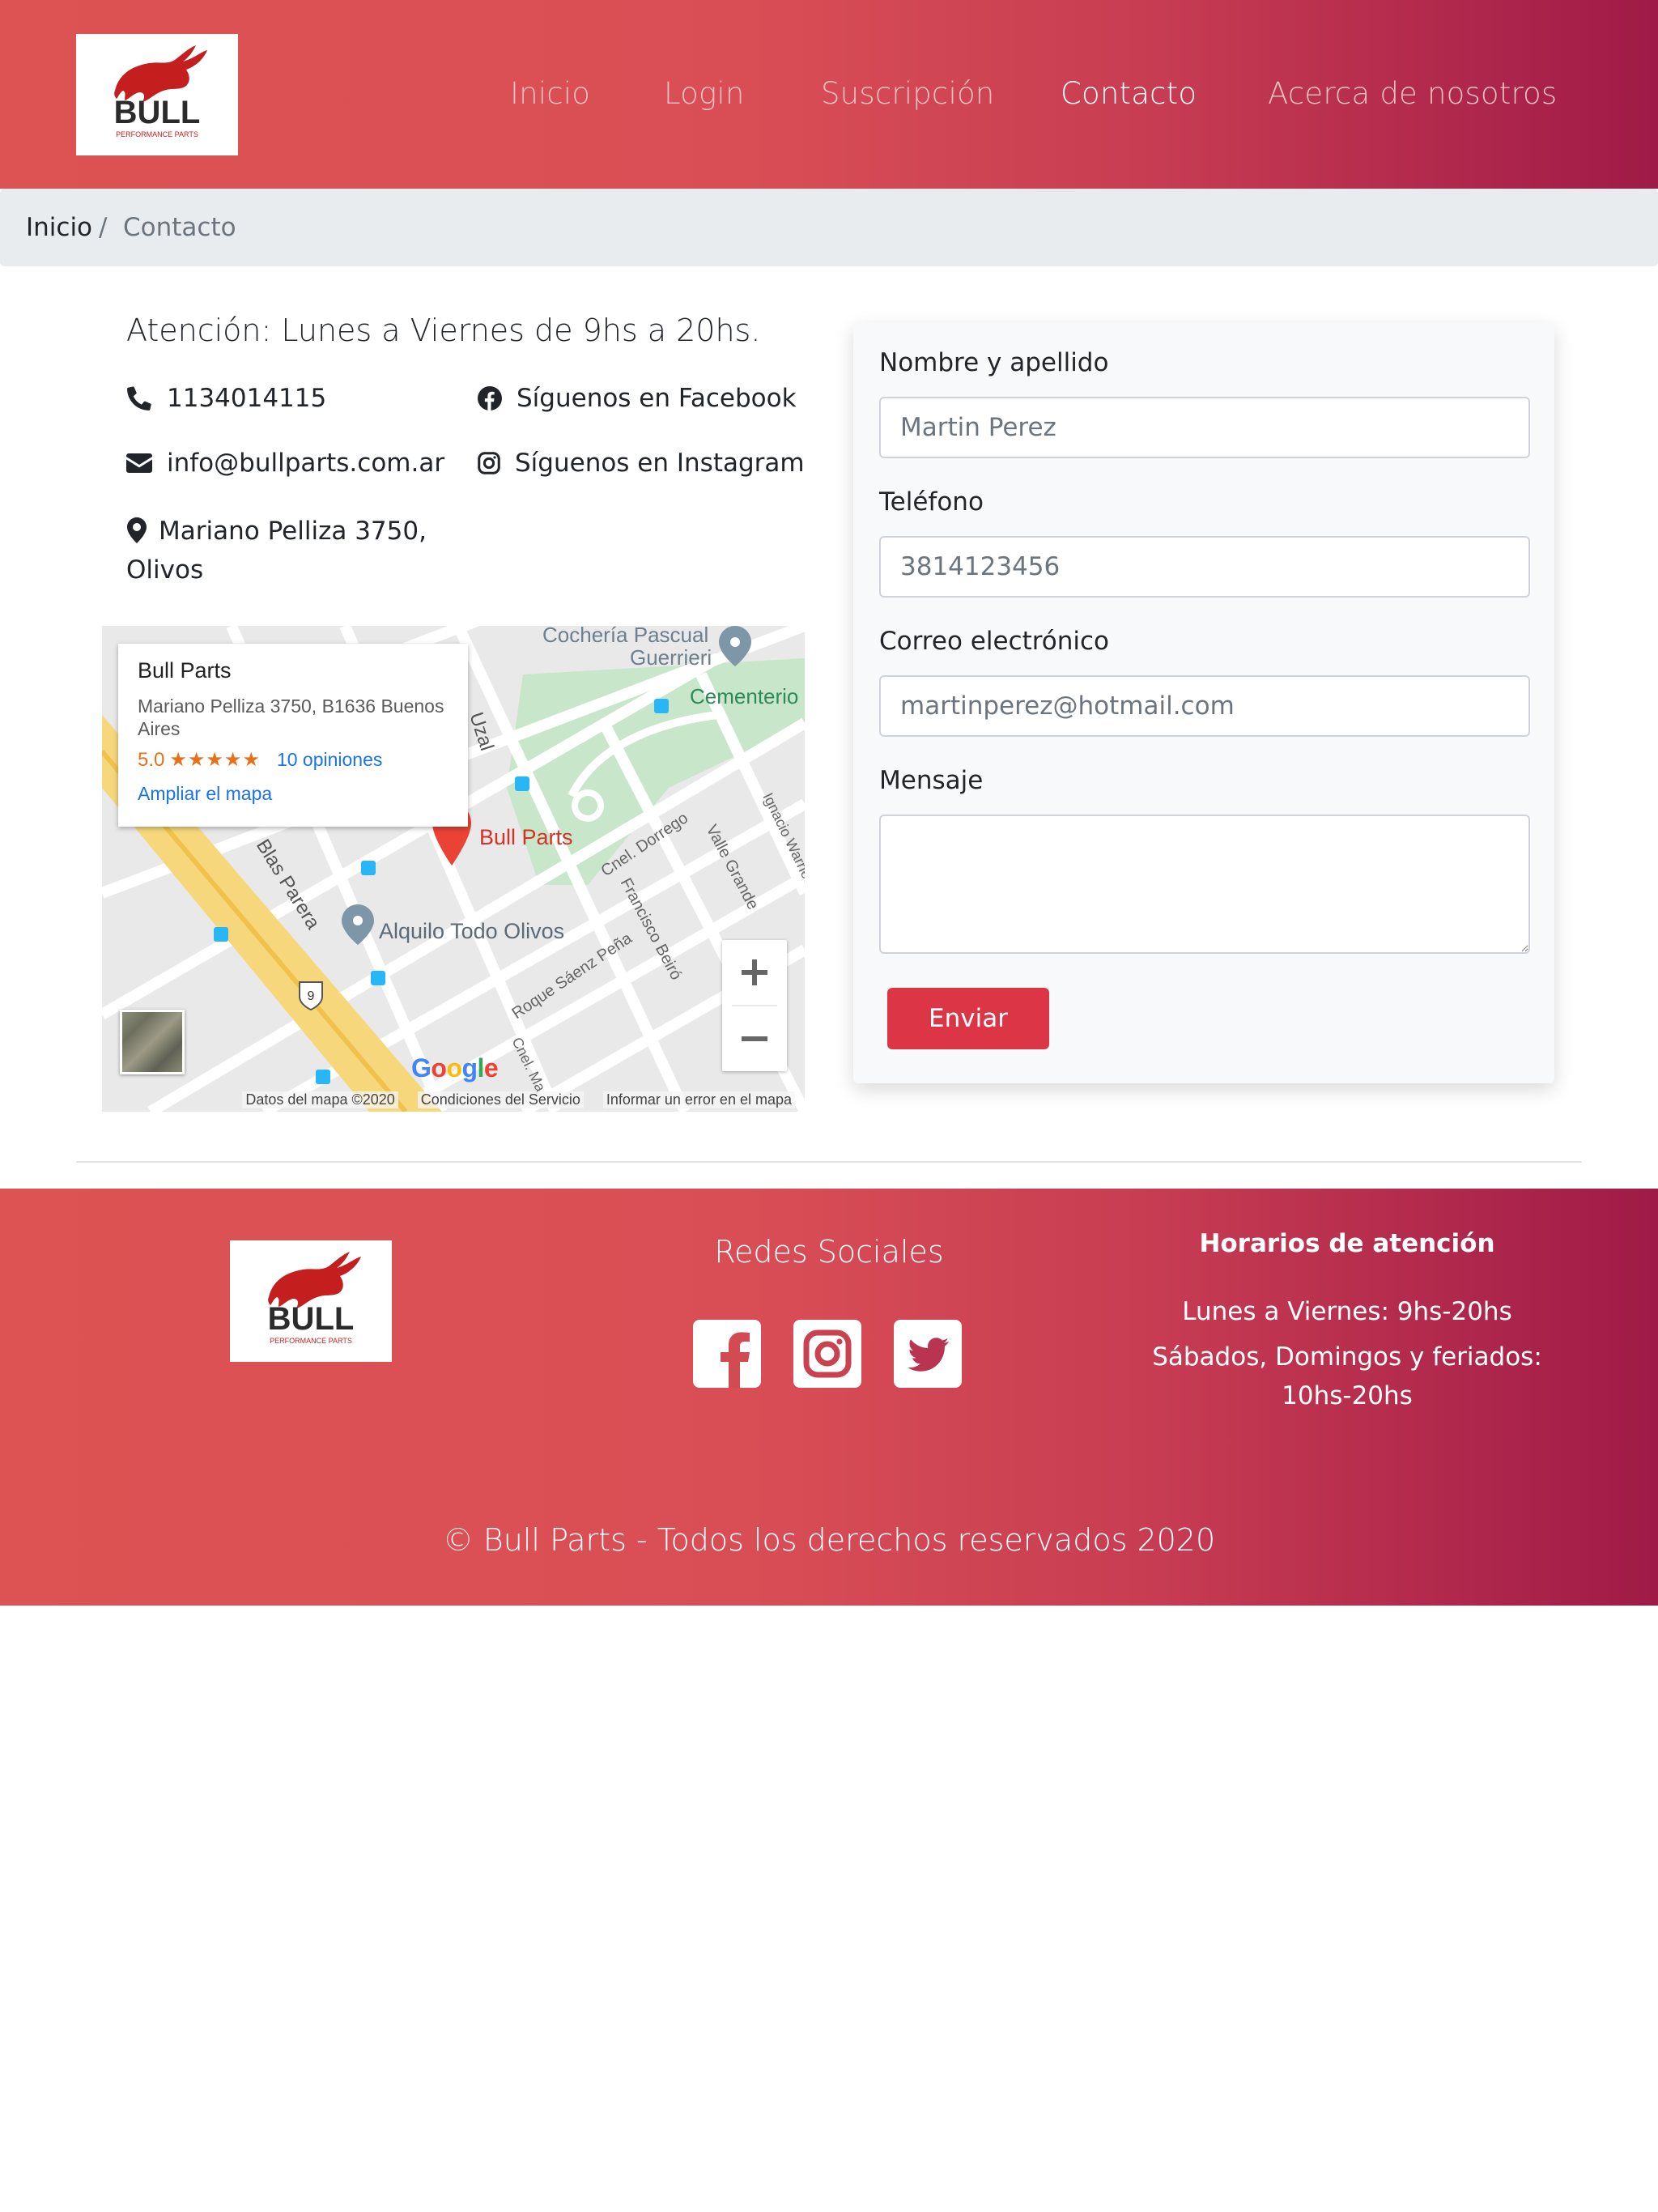 The width and height of the screenshot is (1658, 2212). I want to click on social-icons, so click(827, 1354).